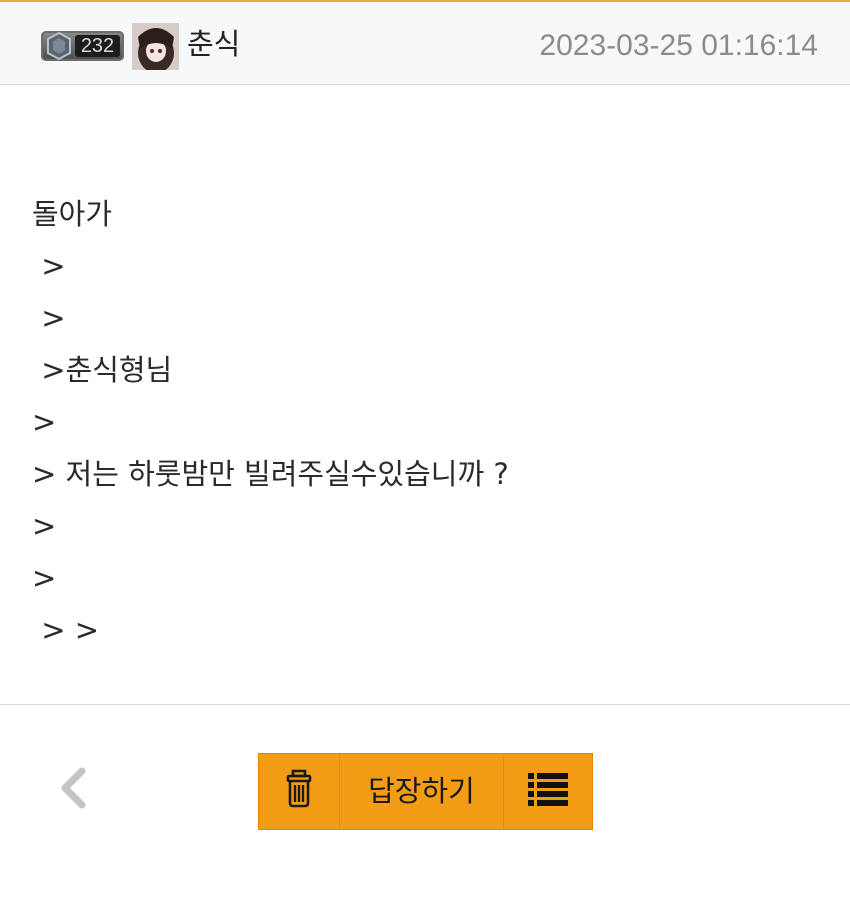 The image size is (850, 905). I want to click on level-emblem-icon, so click(59, 46).